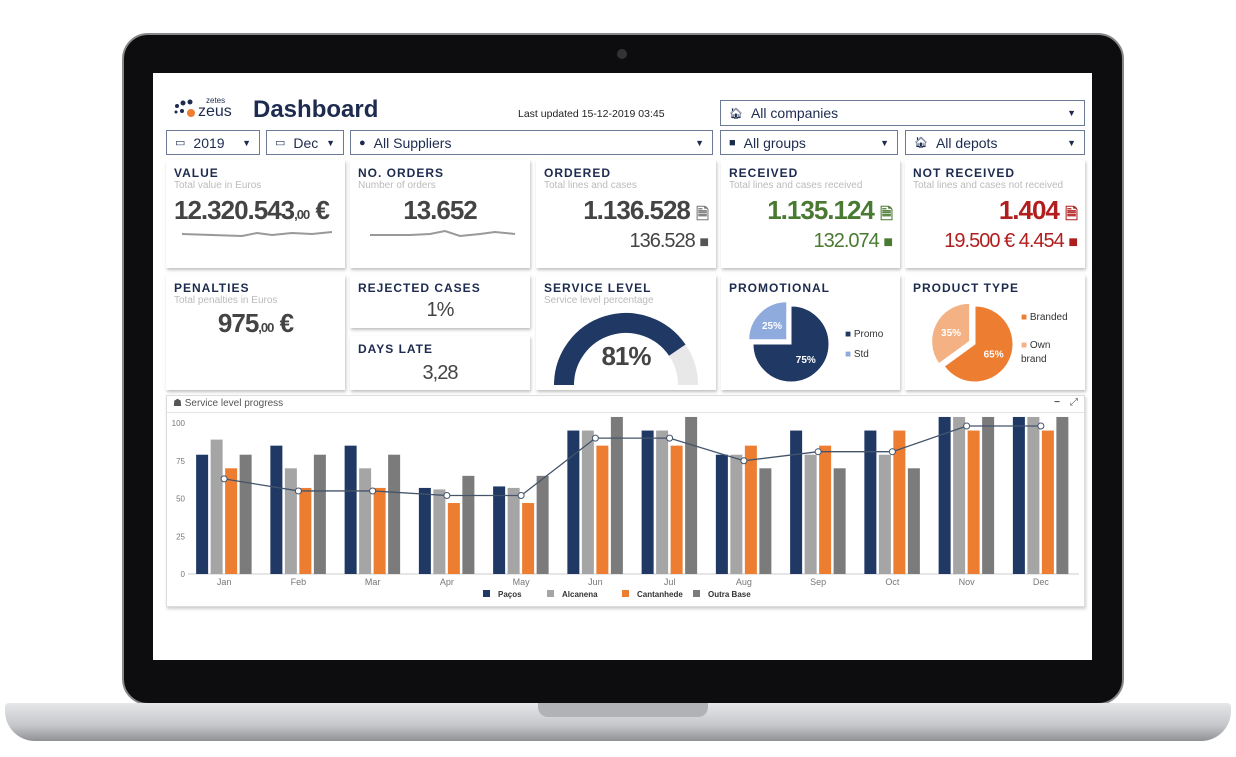  I want to click on bar-outra-base-dec, so click(1062, 495).